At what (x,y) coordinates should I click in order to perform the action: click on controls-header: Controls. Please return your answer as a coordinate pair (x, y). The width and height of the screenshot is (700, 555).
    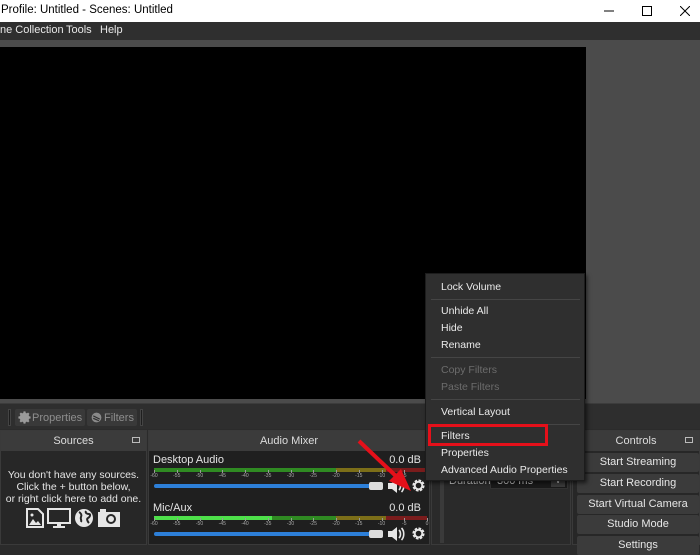
    Looking at the image, I should click on (636, 441).